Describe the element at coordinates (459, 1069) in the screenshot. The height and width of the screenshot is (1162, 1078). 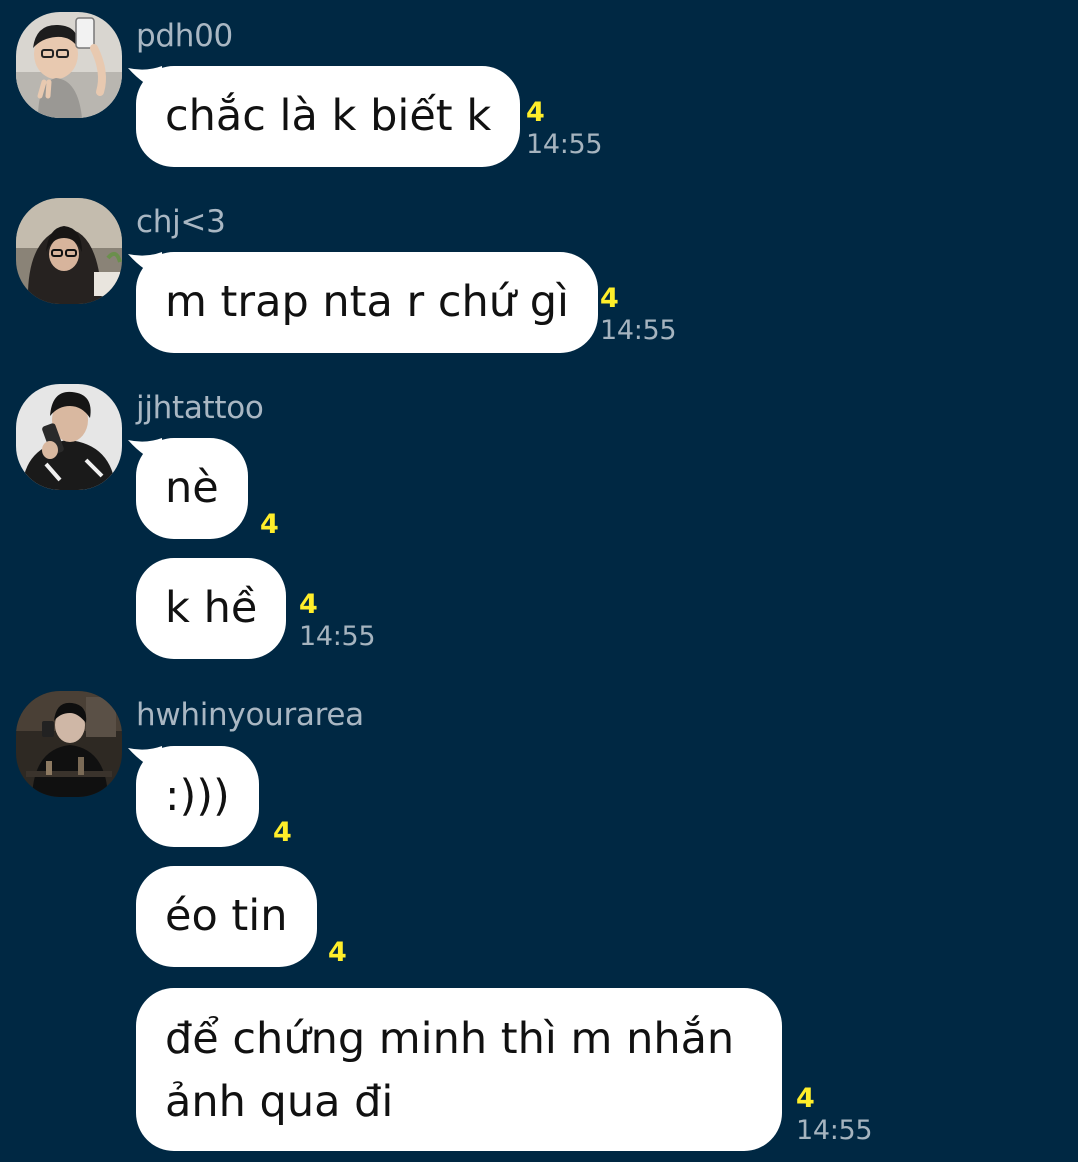
I see `message-bubble: để chứng minh thì m nhắn ảnh qua đi` at that location.